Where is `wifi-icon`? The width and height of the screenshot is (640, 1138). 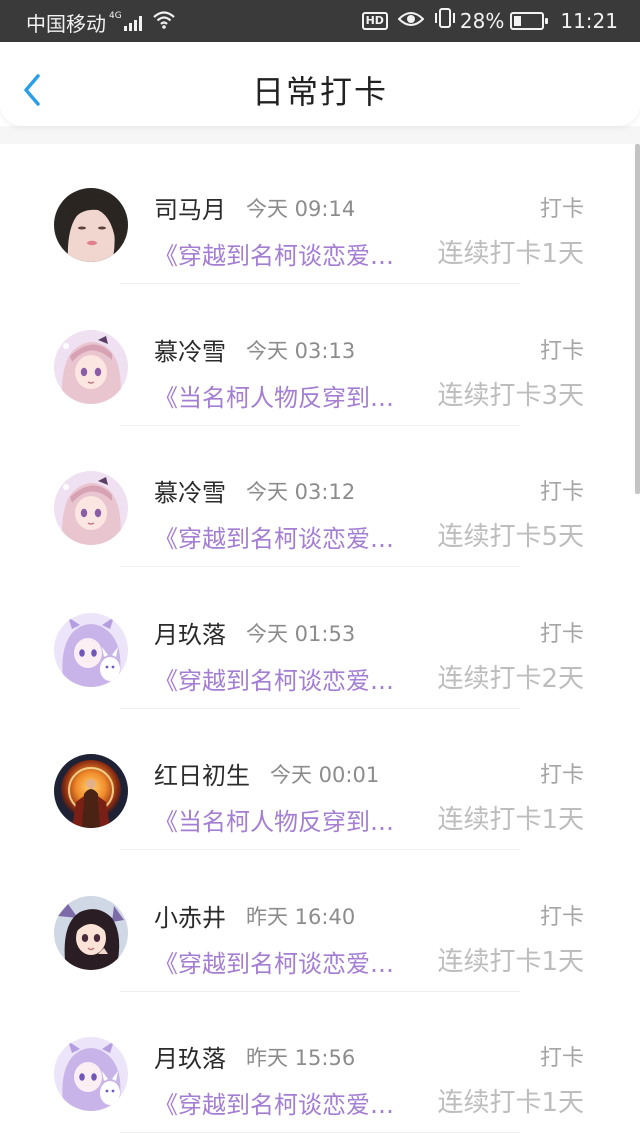 wifi-icon is located at coordinates (164, 22).